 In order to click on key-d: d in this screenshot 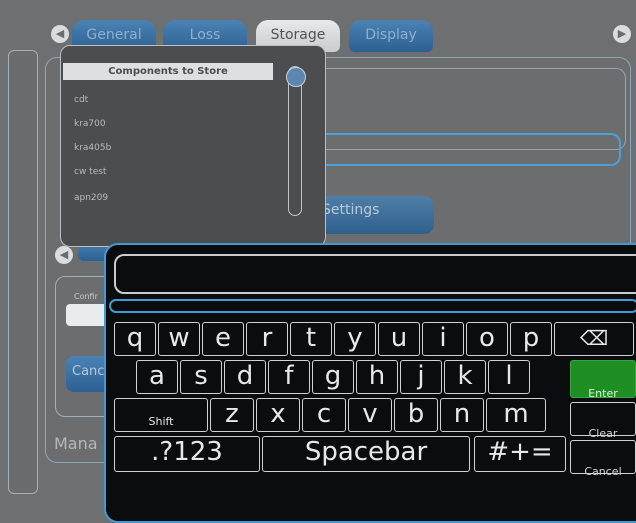, I will do `click(245, 377)`.